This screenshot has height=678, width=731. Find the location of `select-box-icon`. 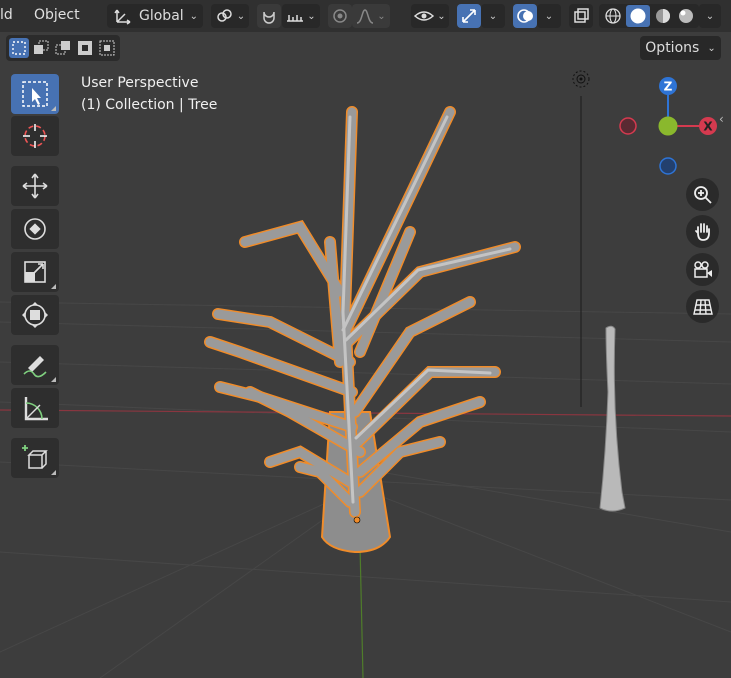

select-box-icon is located at coordinates (35, 94).